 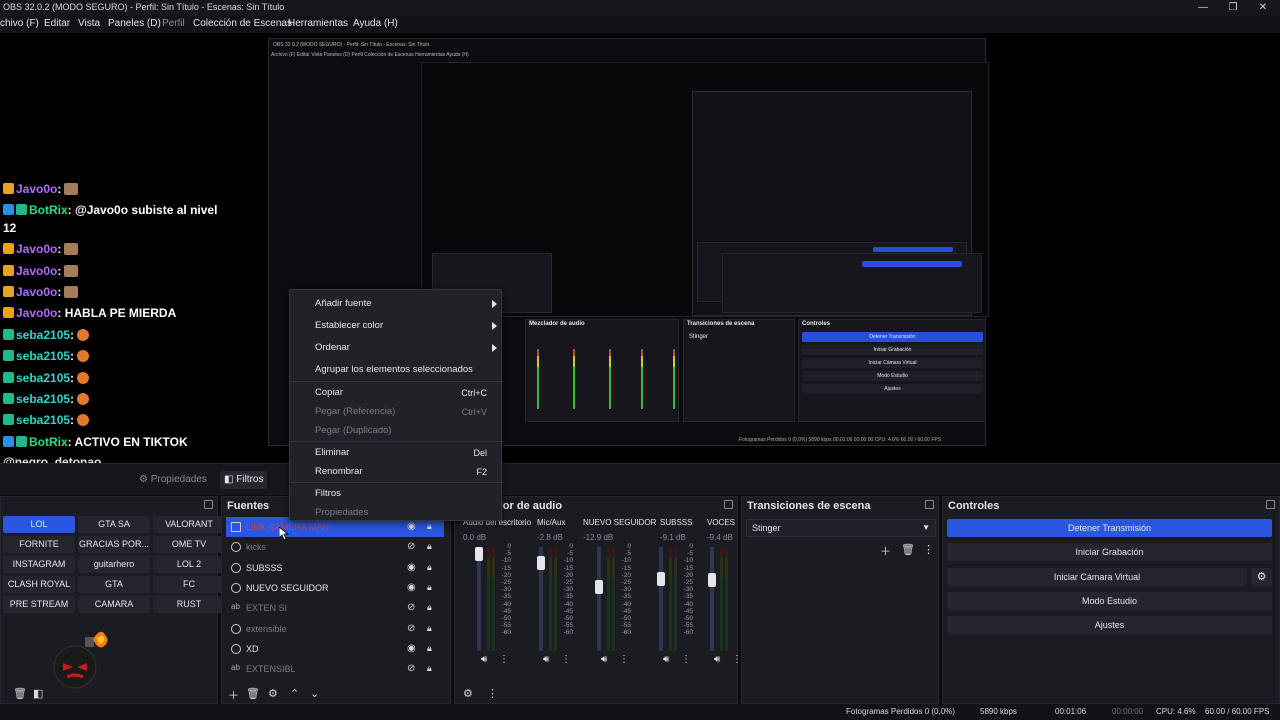 I want to click on tab-filtros: ◧ Filtros, so click(x=244, y=480).